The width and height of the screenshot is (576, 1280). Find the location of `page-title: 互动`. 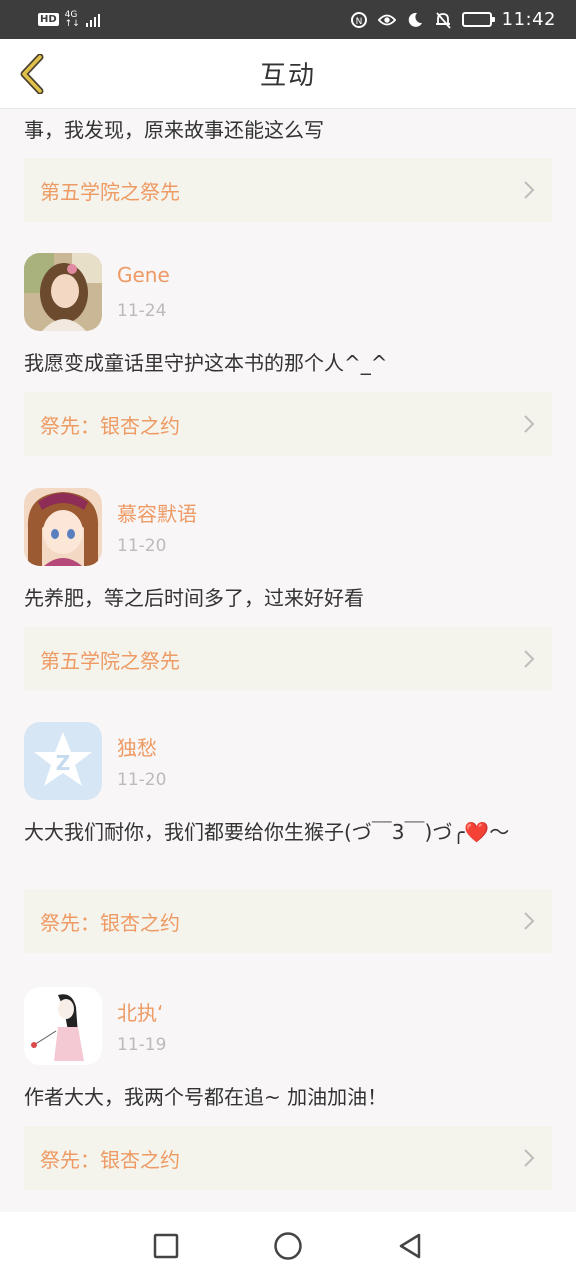

page-title: 互动 is located at coordinates (287, 76).